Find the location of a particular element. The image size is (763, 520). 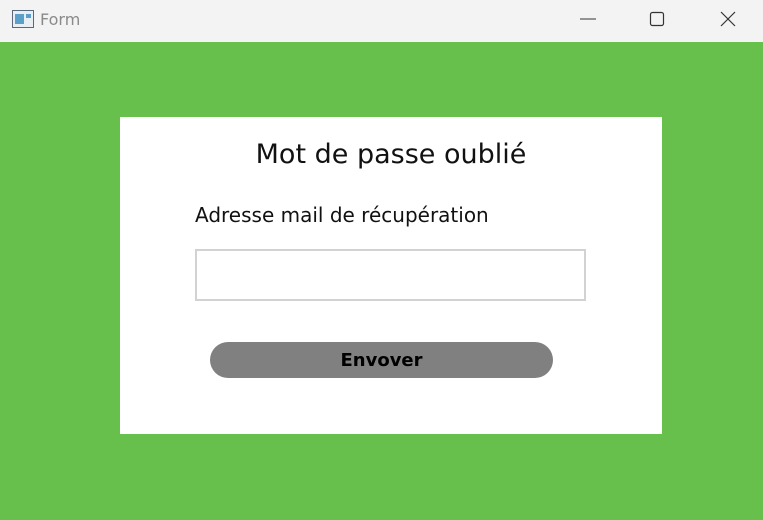

app-window-icon is located at coordinates (23, 19).